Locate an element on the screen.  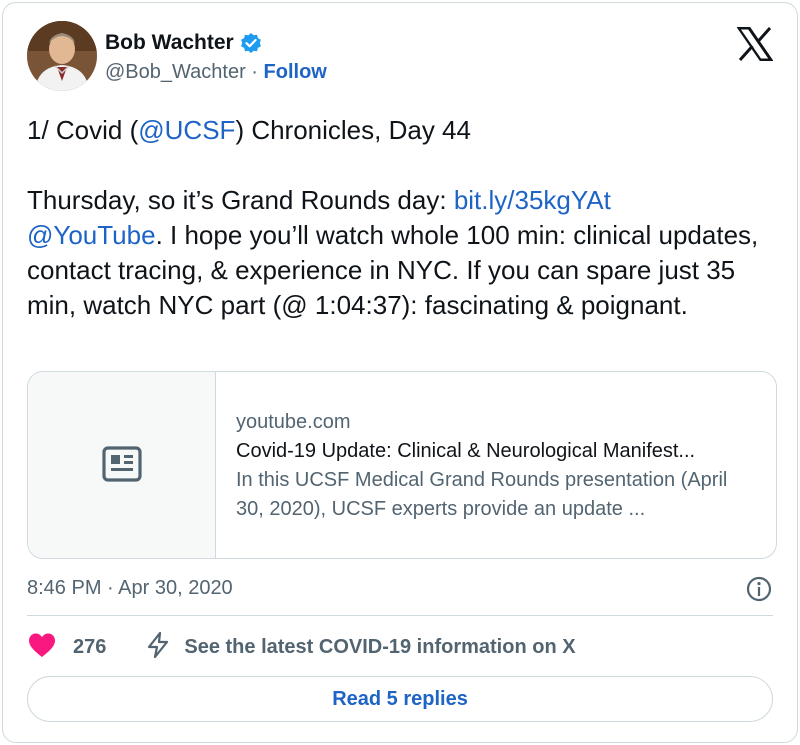
x-logo-icon is located at coordinates (755, 44).